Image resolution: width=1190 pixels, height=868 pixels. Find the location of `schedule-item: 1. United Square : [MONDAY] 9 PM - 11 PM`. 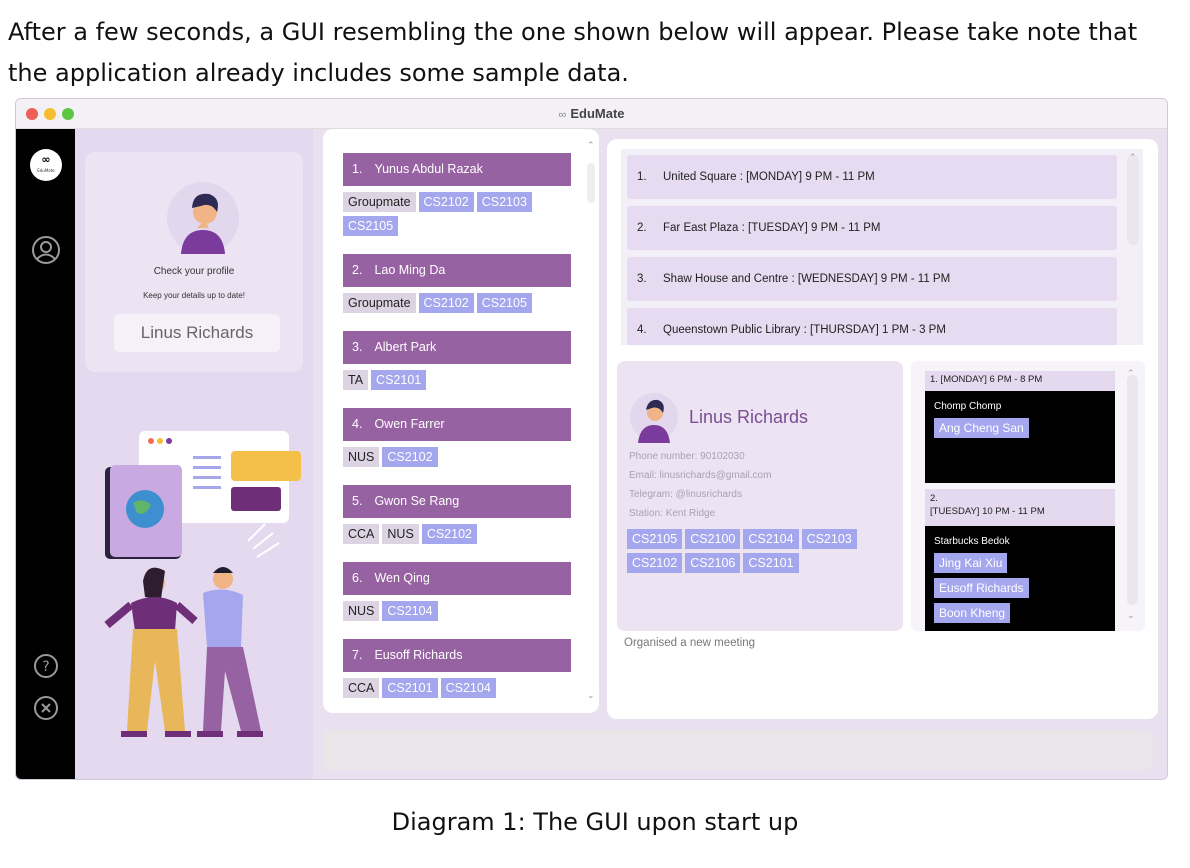

schedule-item: 1. United Square : [MONDAY] 9 PM - 11 PM is located at coordinates (872, 177).